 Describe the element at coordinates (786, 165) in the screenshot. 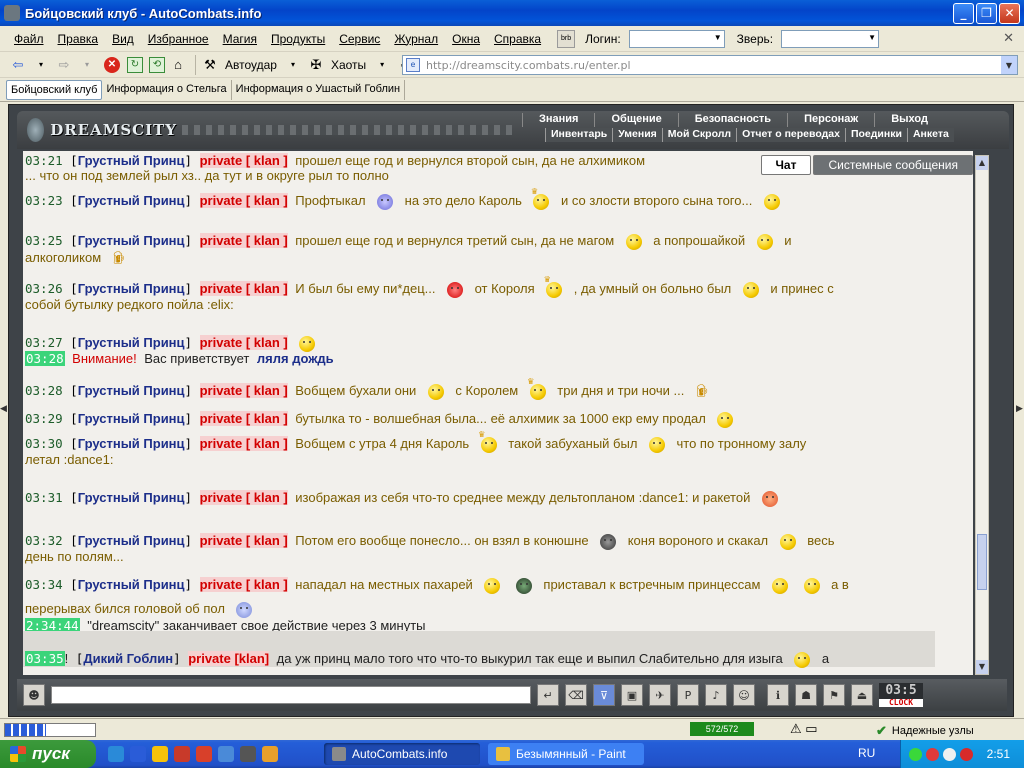

I see `chat-tab: Чат` at that location.